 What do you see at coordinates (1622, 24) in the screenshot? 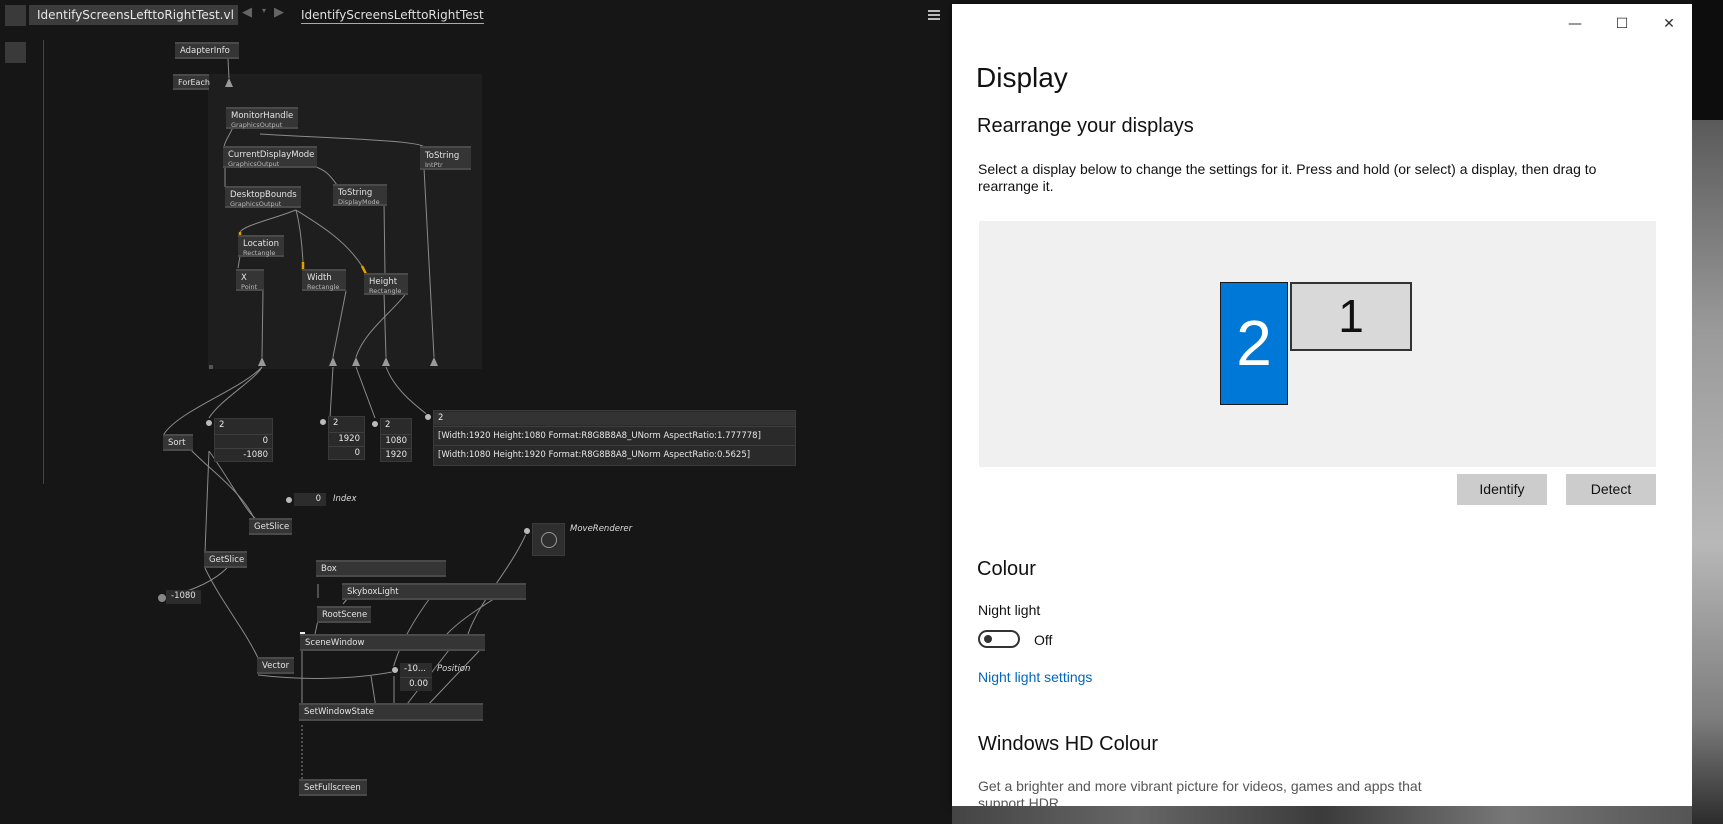
I see `maximize-icon: ☐` at bounding box center [1622, 24].